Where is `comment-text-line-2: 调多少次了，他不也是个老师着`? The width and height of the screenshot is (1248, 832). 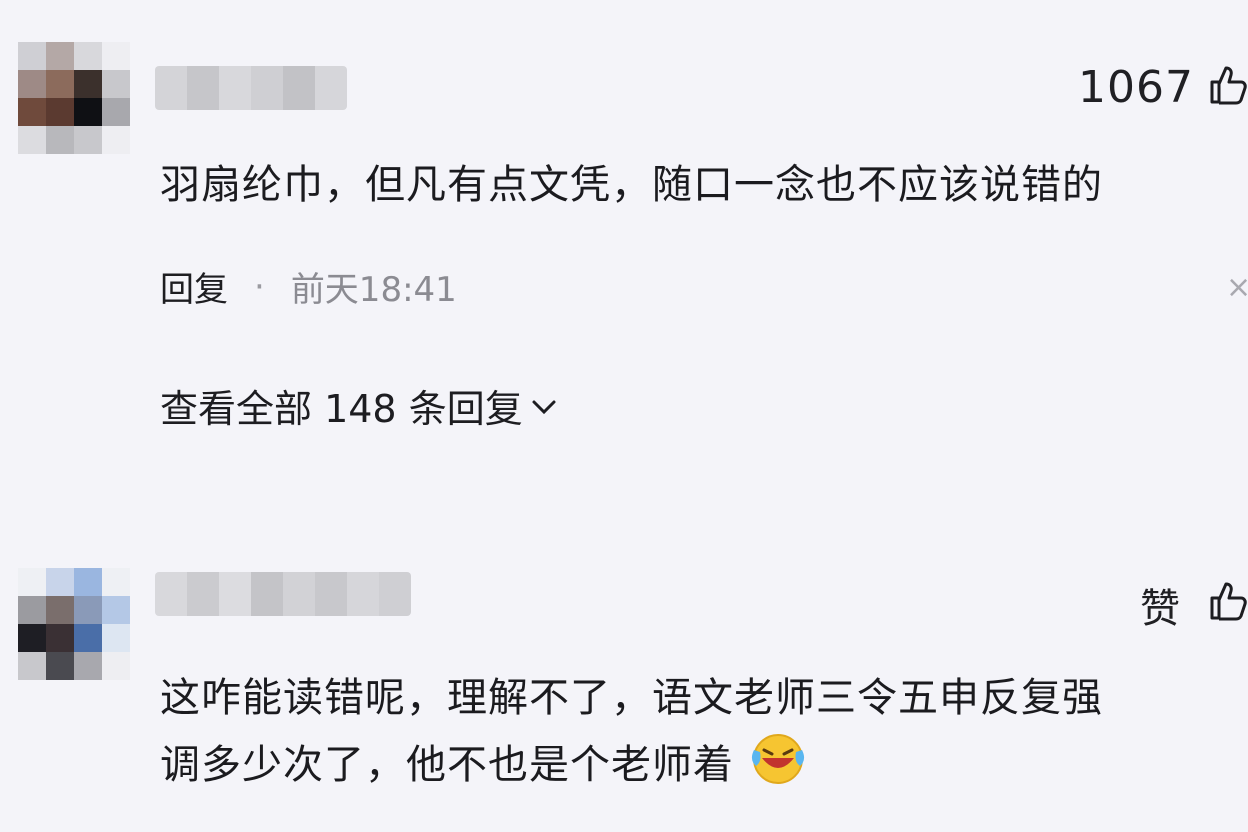
comment-text-line-2: 调多少次了，他不也是个老师着 is located at coordinates (631, 761).